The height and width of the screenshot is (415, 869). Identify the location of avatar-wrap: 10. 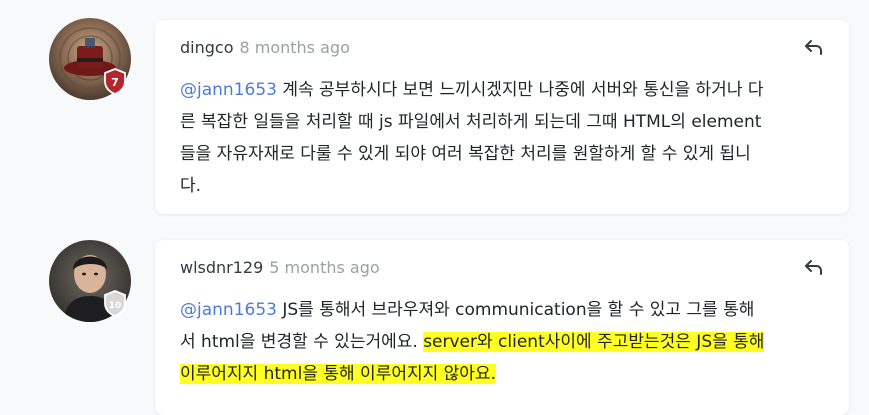
(90, 281).